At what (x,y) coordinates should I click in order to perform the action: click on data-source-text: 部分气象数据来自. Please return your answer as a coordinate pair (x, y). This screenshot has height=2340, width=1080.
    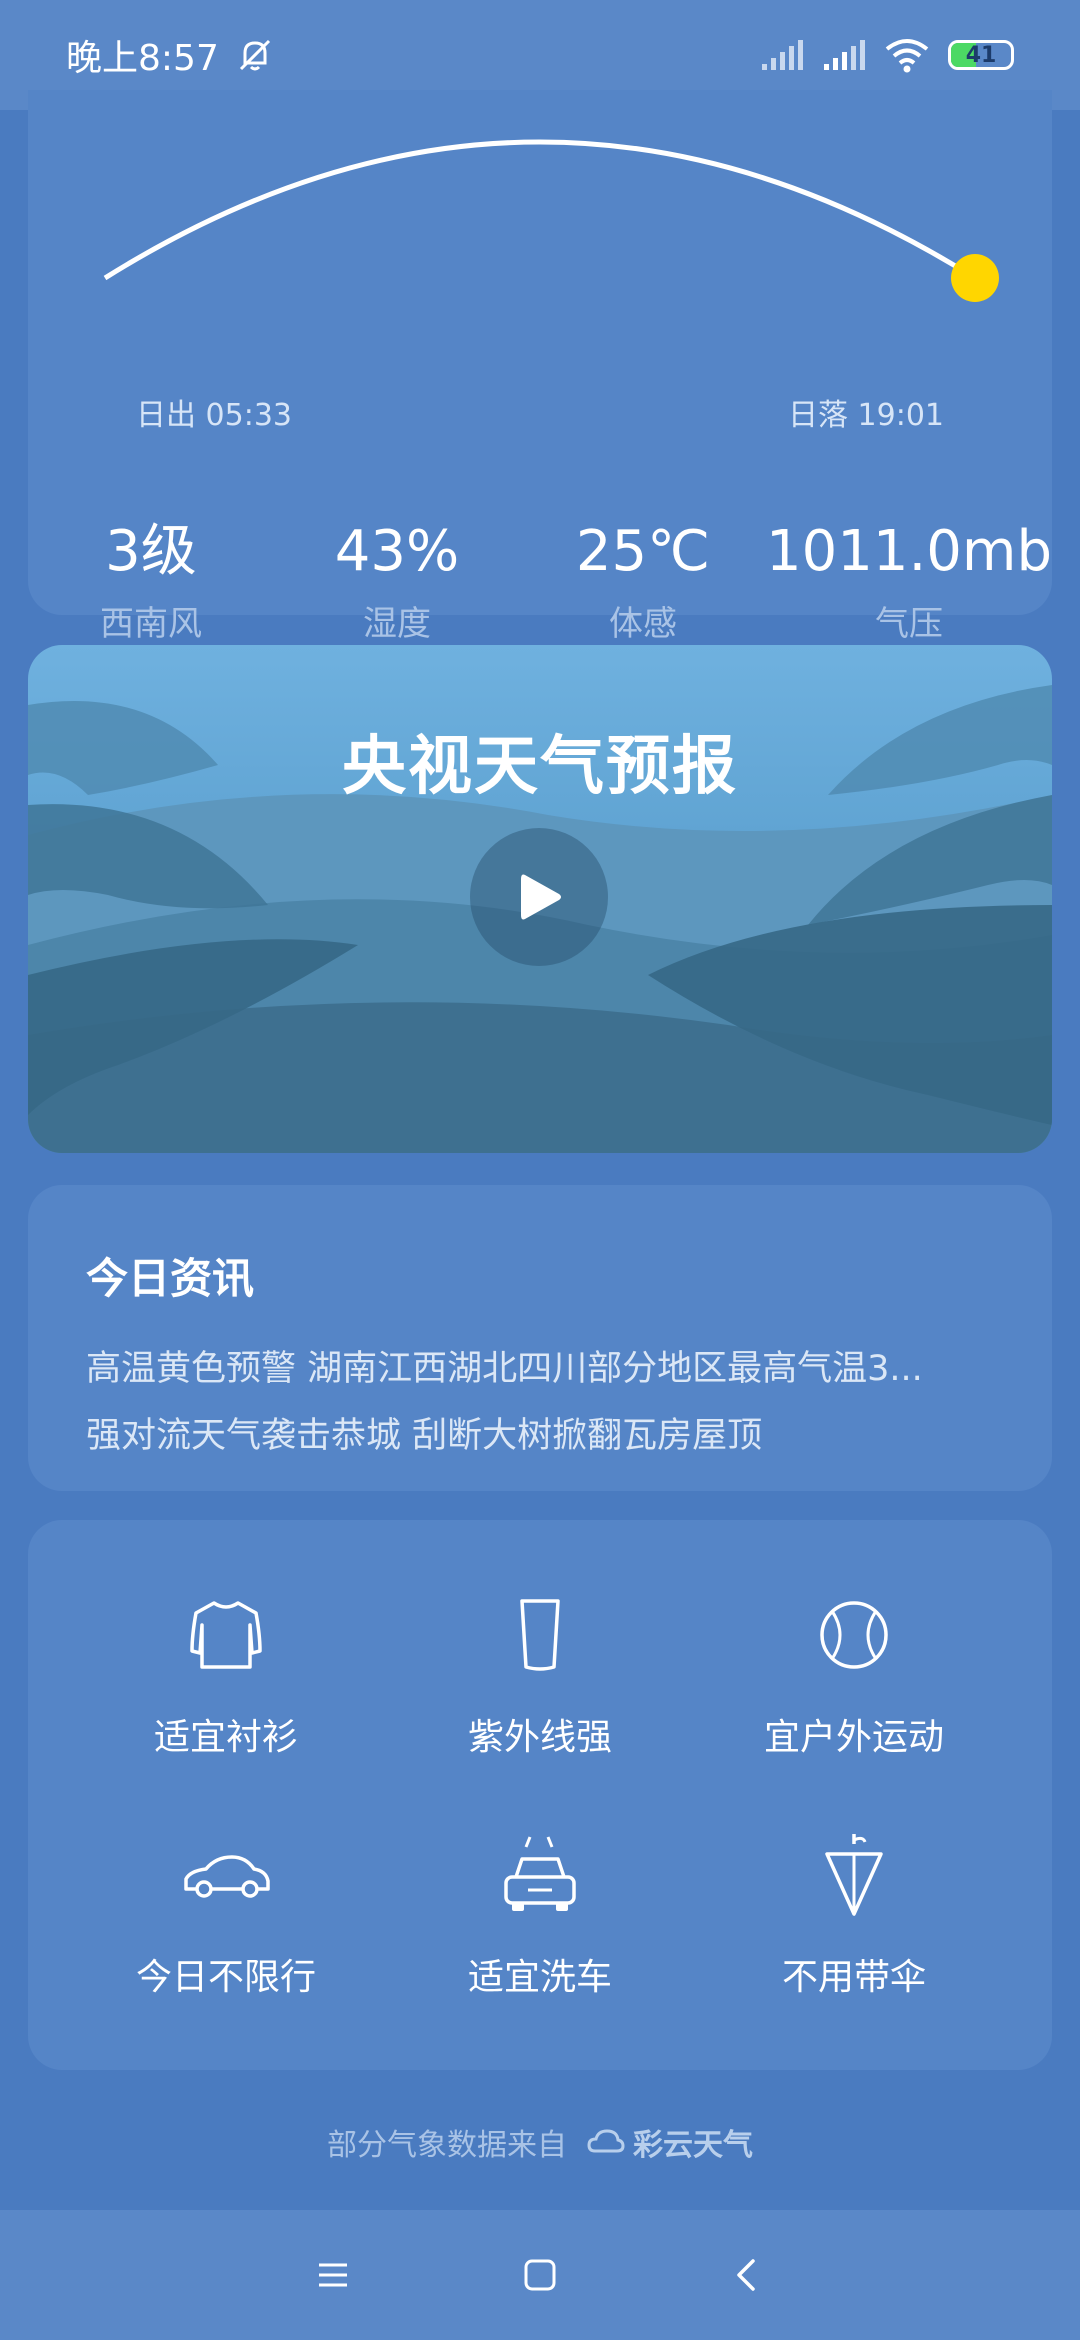
    Looking at the image, I should click on (447, 2145).